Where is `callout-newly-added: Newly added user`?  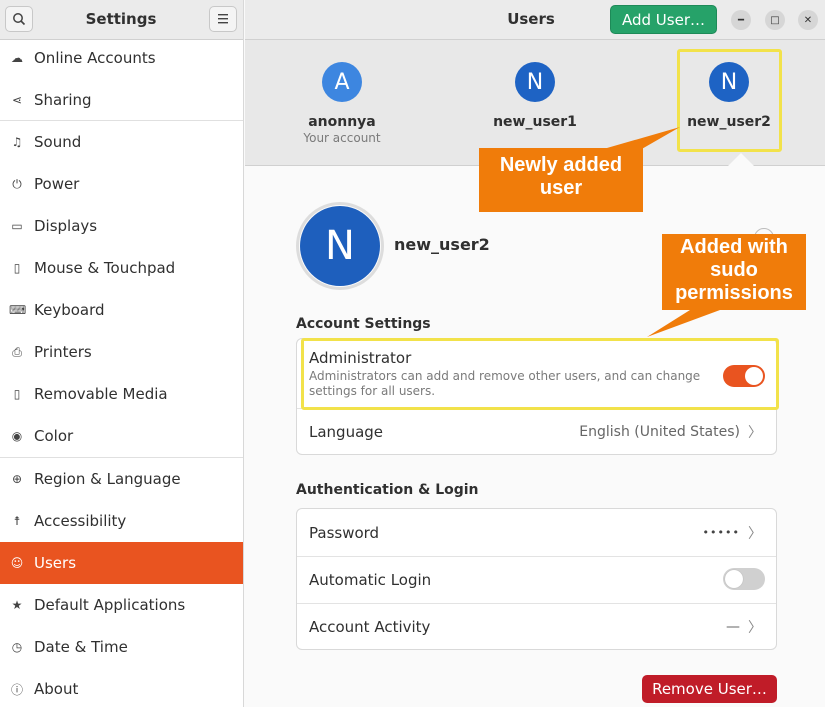 callout-newly-added: Newly added user is located at coordinates (561, 180).